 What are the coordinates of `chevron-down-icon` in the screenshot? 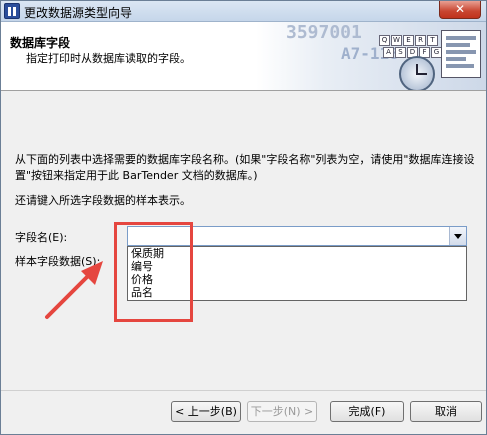 It's located at (457, 236).